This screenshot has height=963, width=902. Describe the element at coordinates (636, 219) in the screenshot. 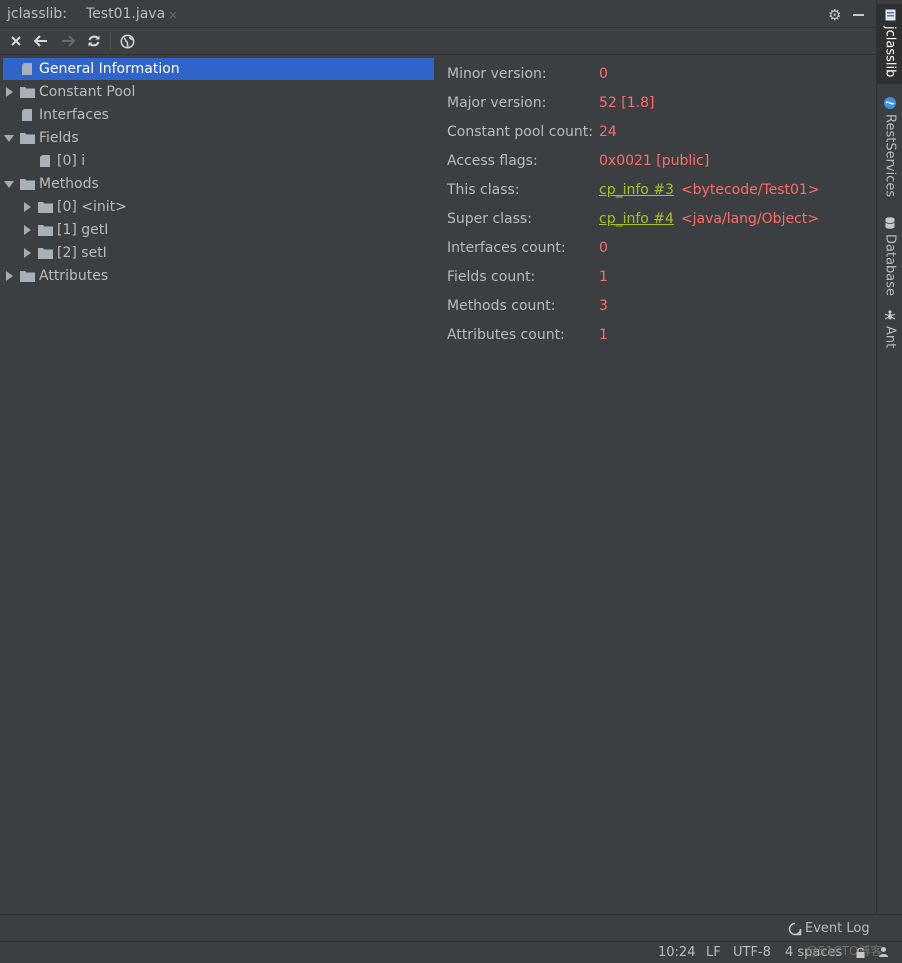

I see `super-class-link: cp_info #4` at that location.